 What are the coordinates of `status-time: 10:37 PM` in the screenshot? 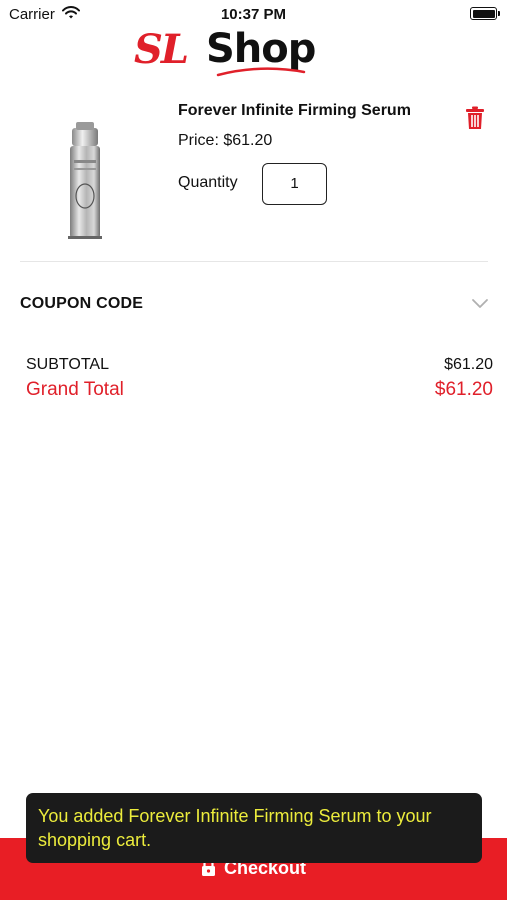 It's located at (253, 14).